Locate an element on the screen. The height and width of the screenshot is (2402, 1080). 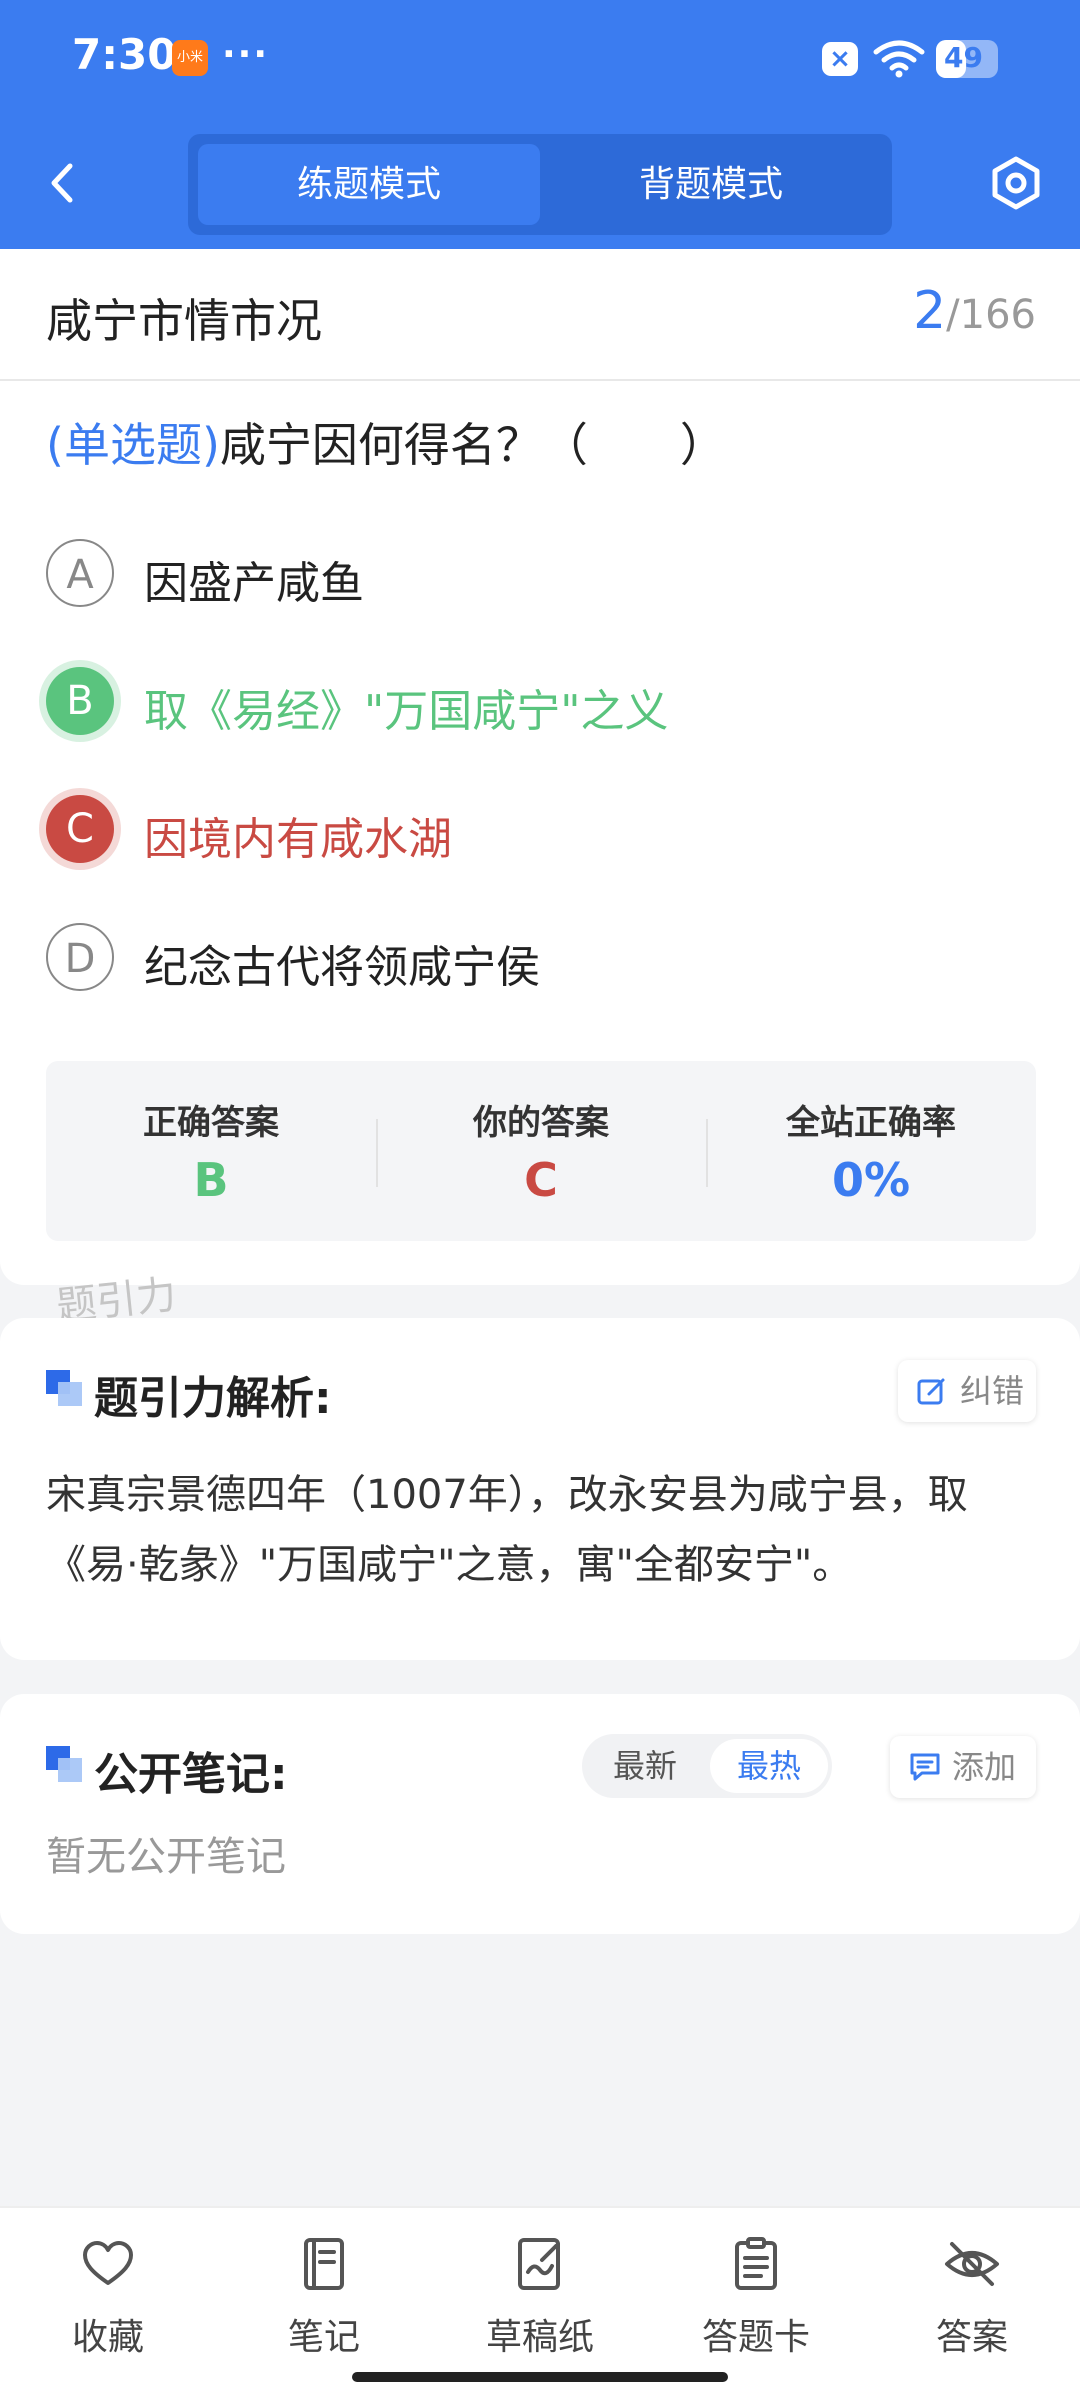
divider is located at coordinates (540, 380).